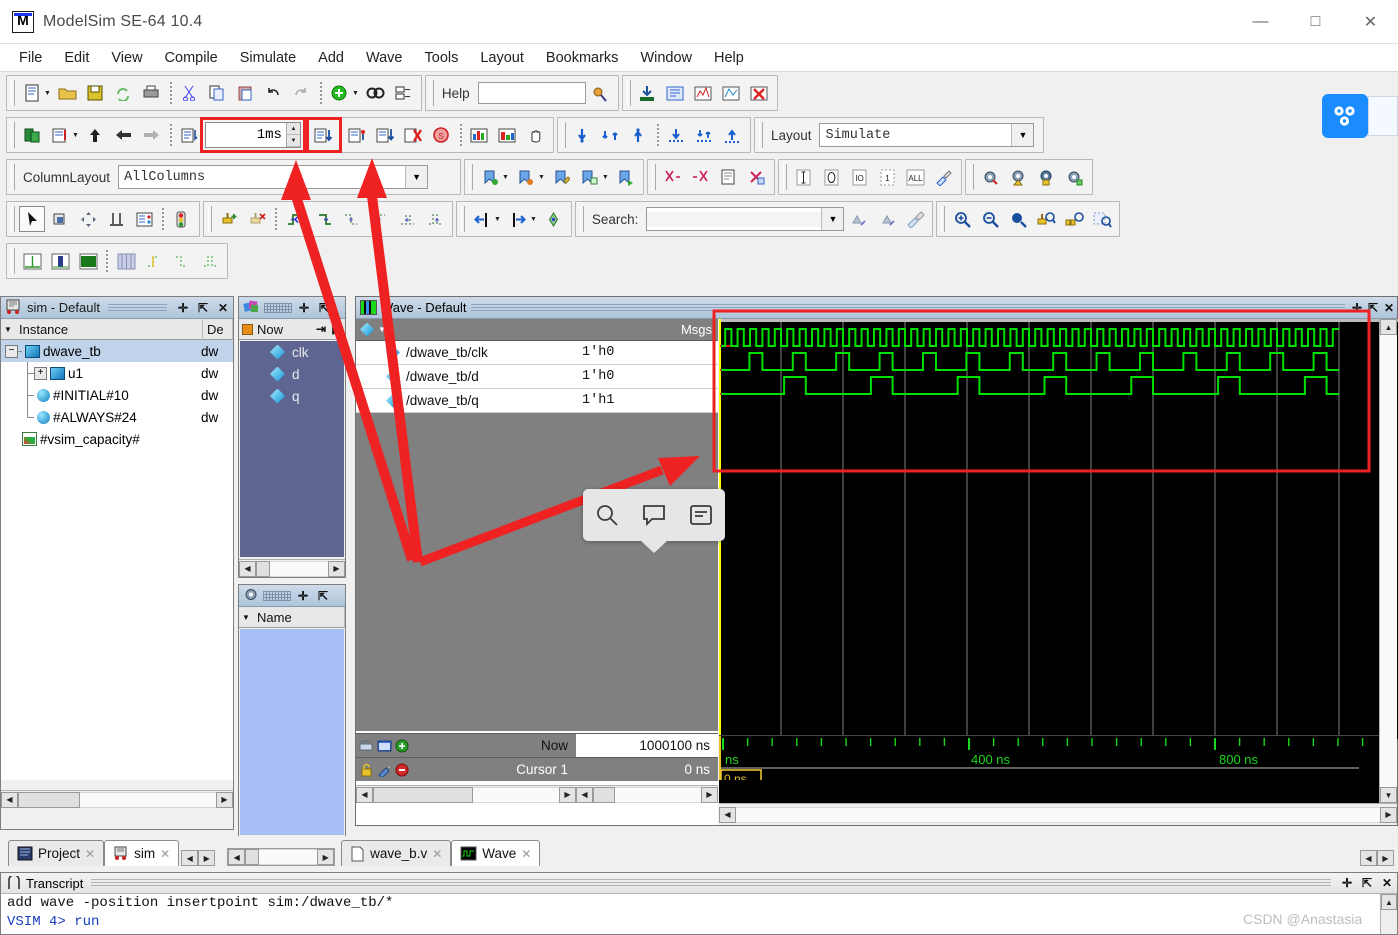 This screenshot has height=935, width=1398. Describe the element at coordinates (124, 135) in the screenshot. I see `back-arrow-icon` at that location.